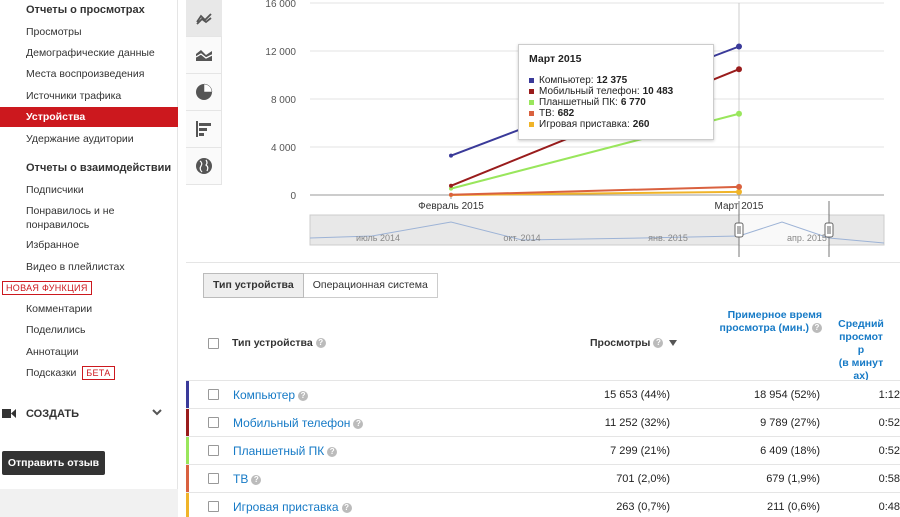 The width and height of the screenshot is (900, 517). What do you see at coordinates (543, 478) in the screenshot?
I see `table-row: ТВ? 701 (2,0%) 679 (1,9%) 0:58` at bounding box center [543, 478].